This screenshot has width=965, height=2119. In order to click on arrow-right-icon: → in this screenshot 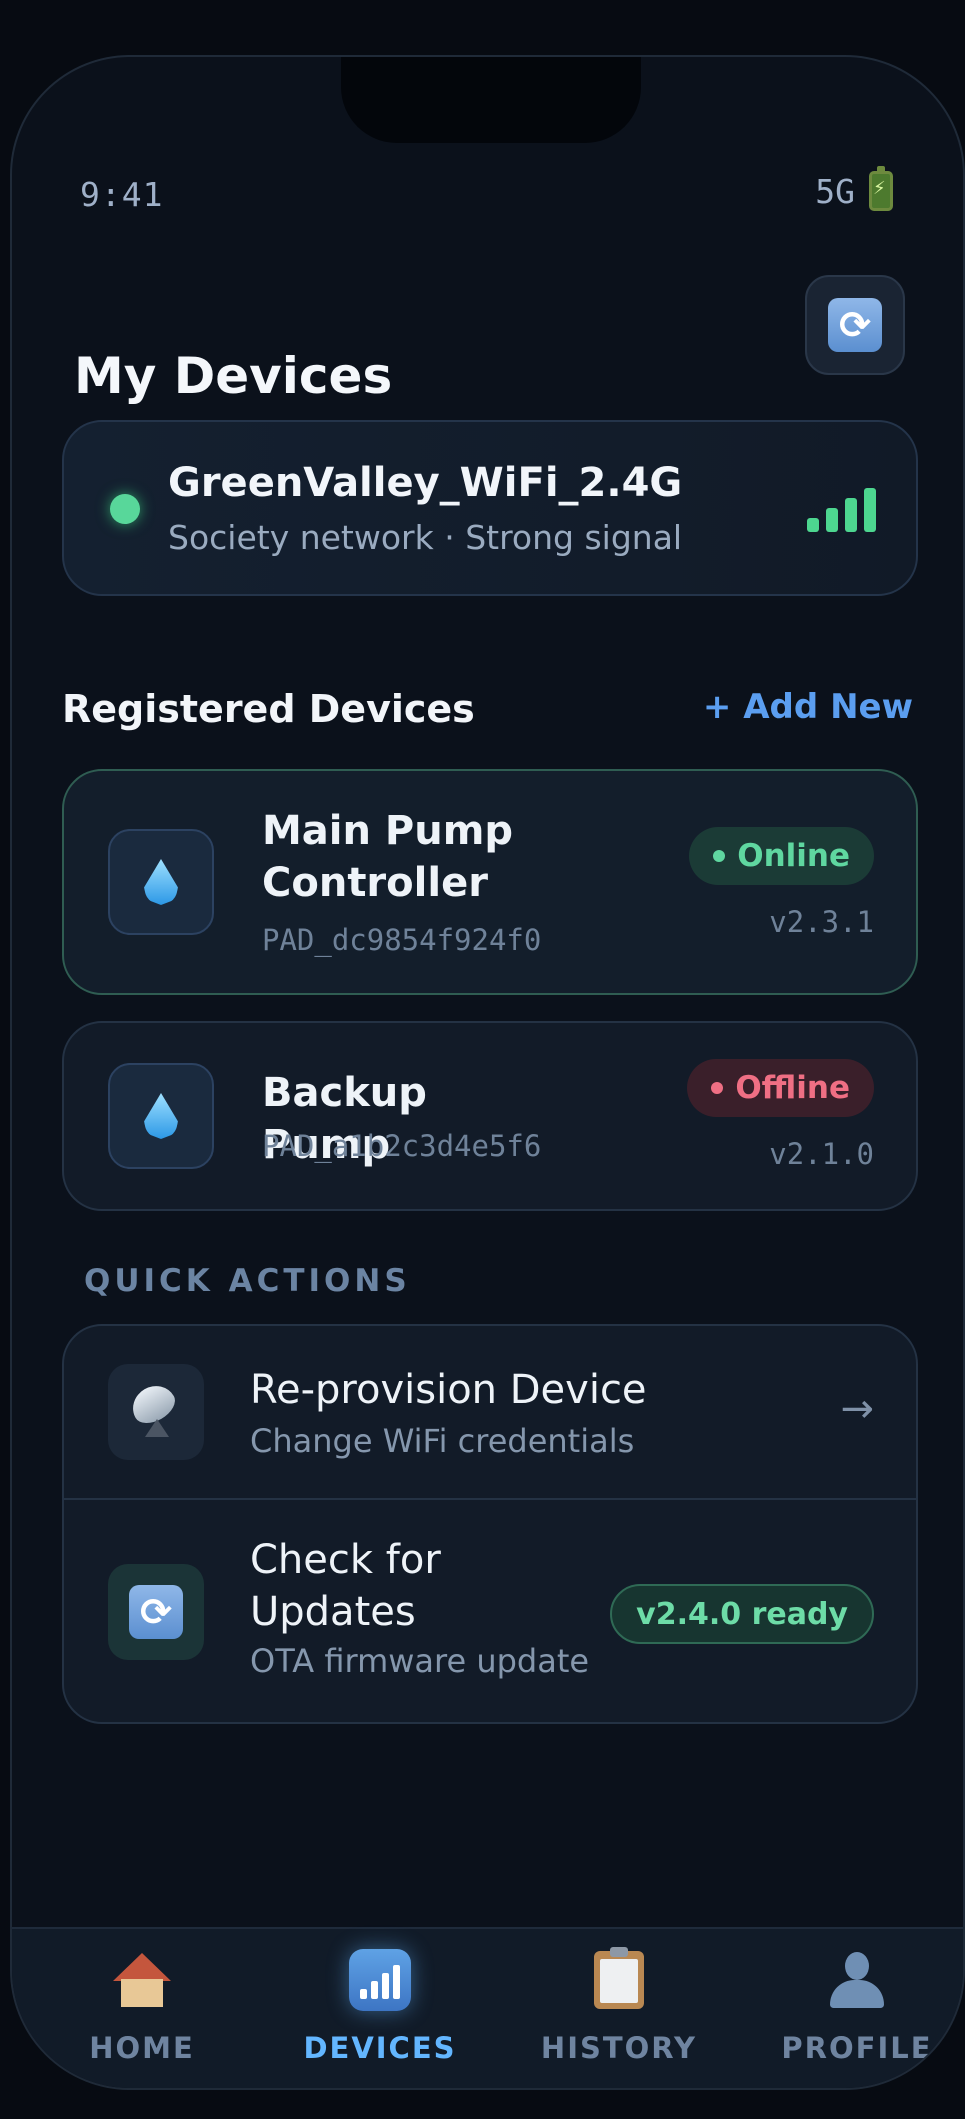, I will do `click(857, 1409)`.